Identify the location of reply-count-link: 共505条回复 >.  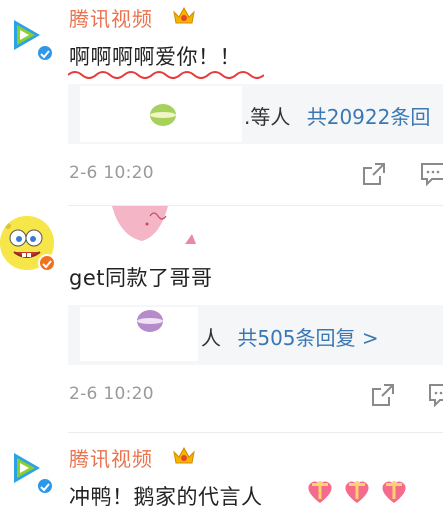
(307, 338).